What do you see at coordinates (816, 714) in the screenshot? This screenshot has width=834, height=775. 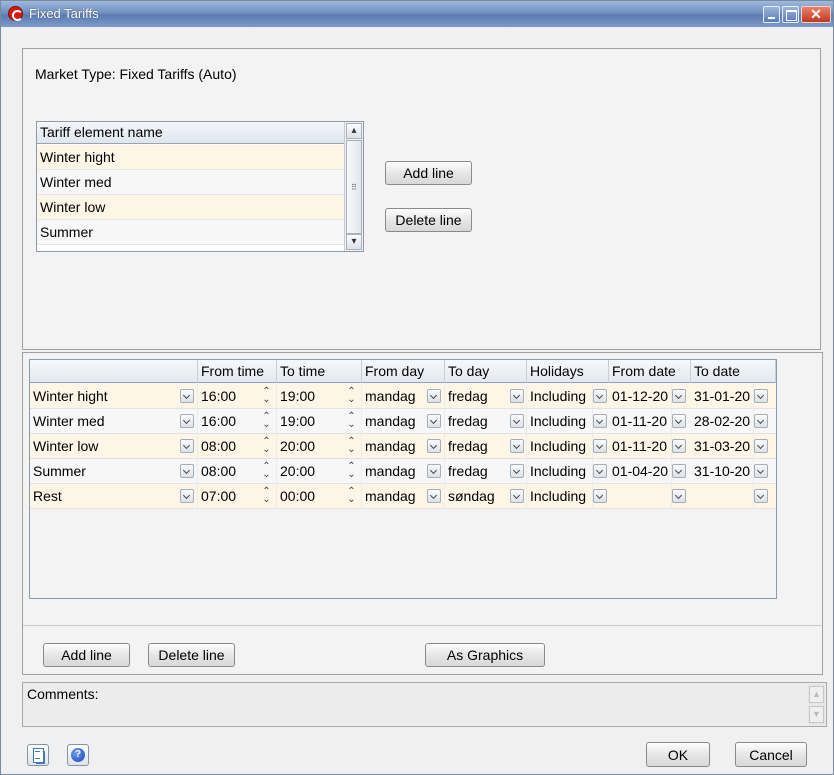 I see `scroll-down-icon: ▼` at bounding box center [816, 714].